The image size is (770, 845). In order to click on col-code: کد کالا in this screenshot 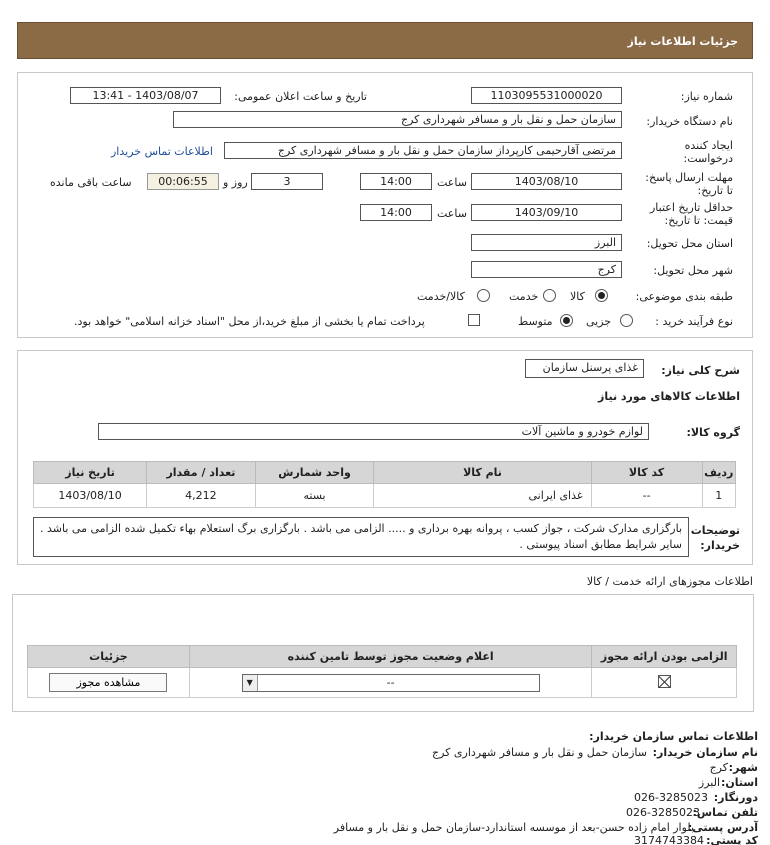, I will do `click(646, 472)`.